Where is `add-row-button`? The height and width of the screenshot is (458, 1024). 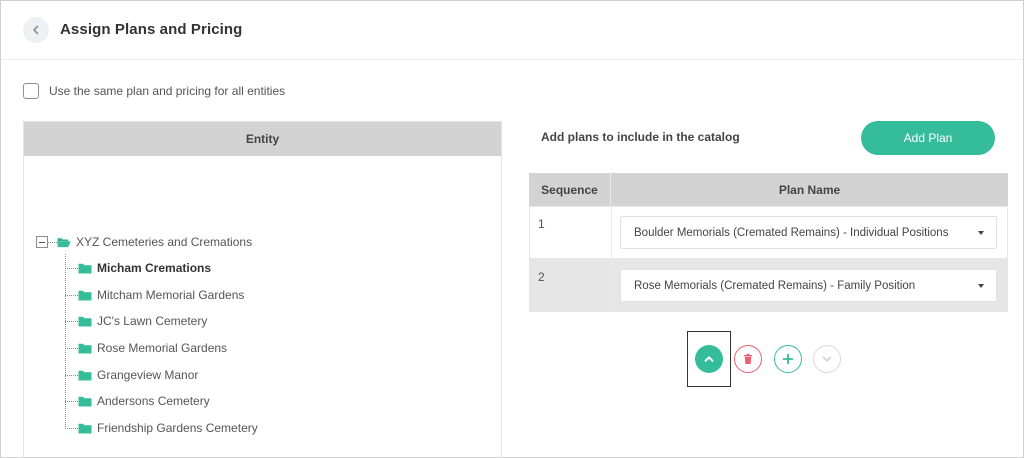 add-row-button is located at coordinates (788, 359).